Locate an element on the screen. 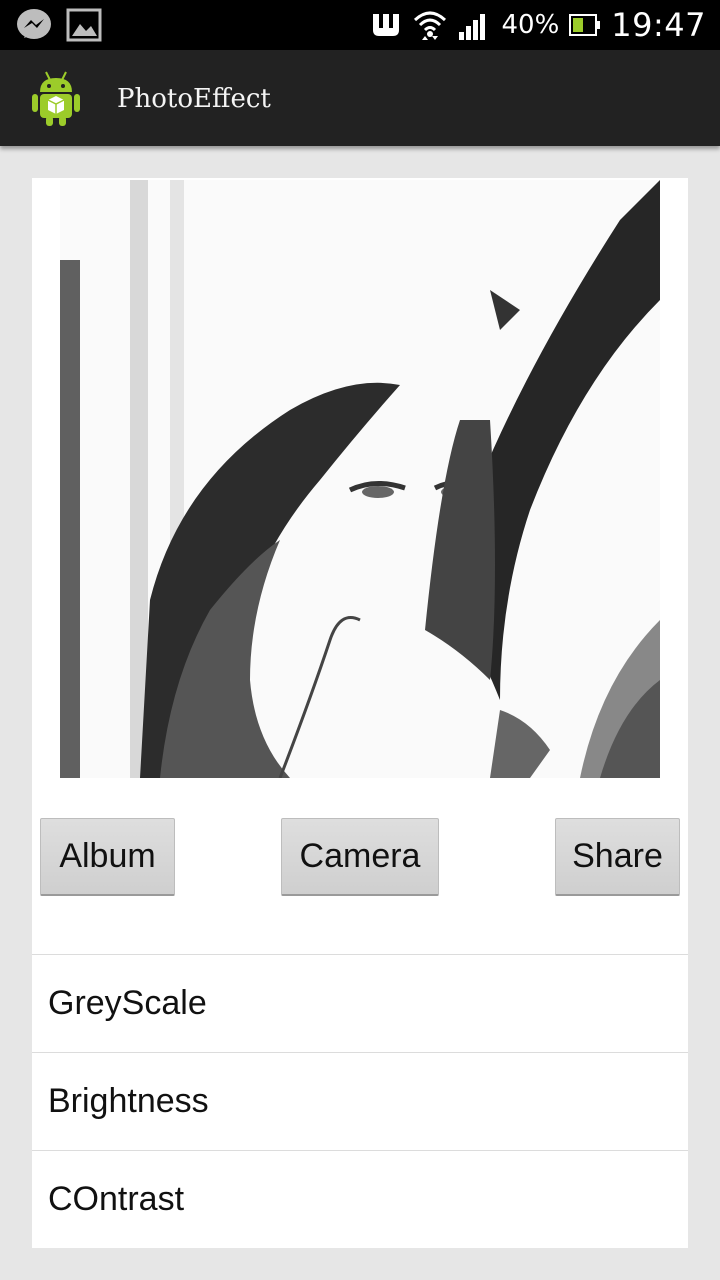  notification-icons is located at coordinates (59, 25).